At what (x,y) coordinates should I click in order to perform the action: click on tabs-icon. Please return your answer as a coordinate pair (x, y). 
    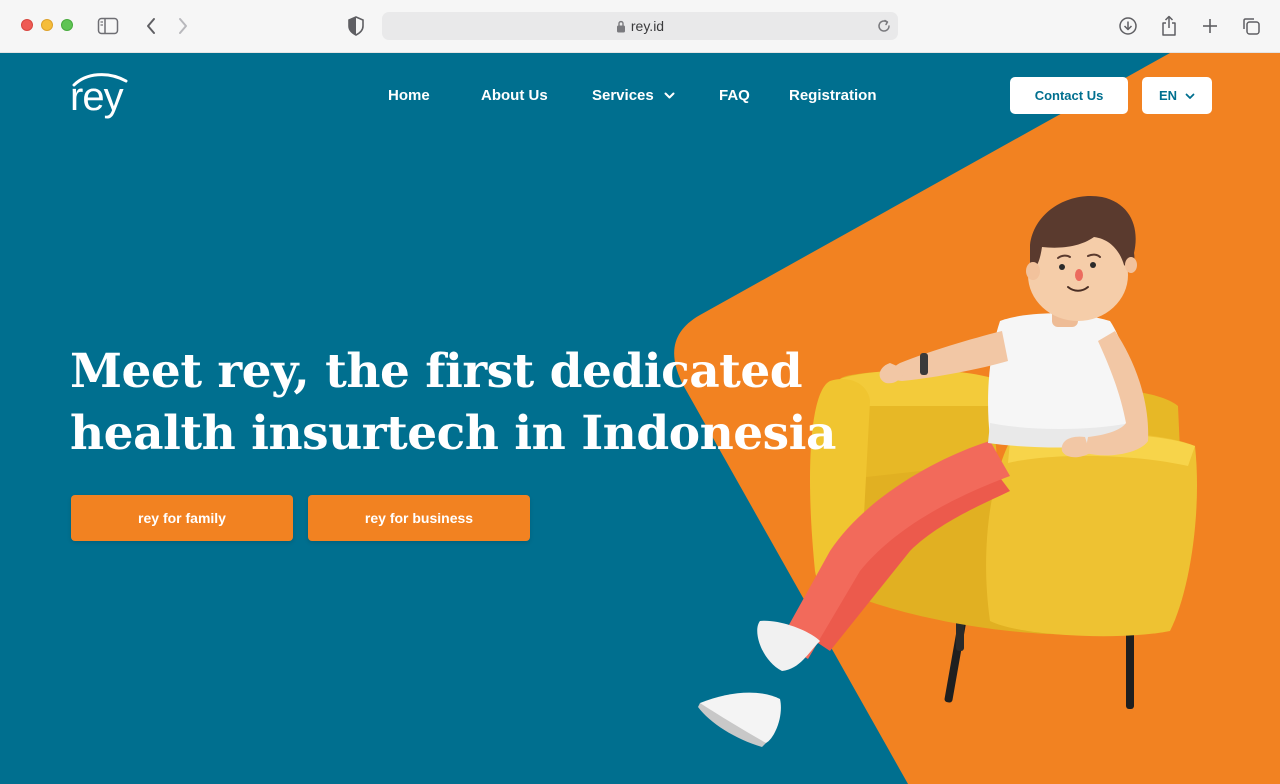
    Looking at the image, I should click on (1251, 26).